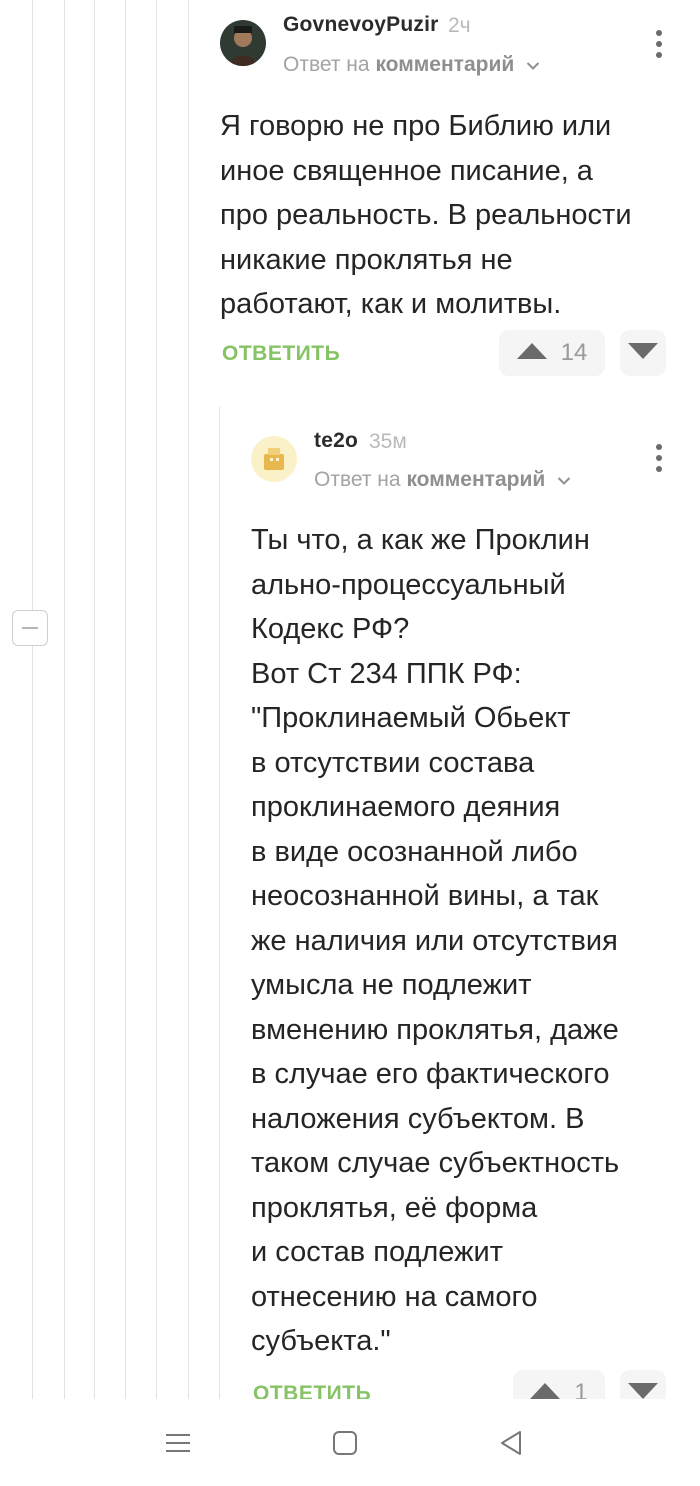 Image resolution: width=700 pixels, height=1486 pixels. Describe the element at coordinates (178, 1445) in the screenshot. I see `menu-icon` at that location.